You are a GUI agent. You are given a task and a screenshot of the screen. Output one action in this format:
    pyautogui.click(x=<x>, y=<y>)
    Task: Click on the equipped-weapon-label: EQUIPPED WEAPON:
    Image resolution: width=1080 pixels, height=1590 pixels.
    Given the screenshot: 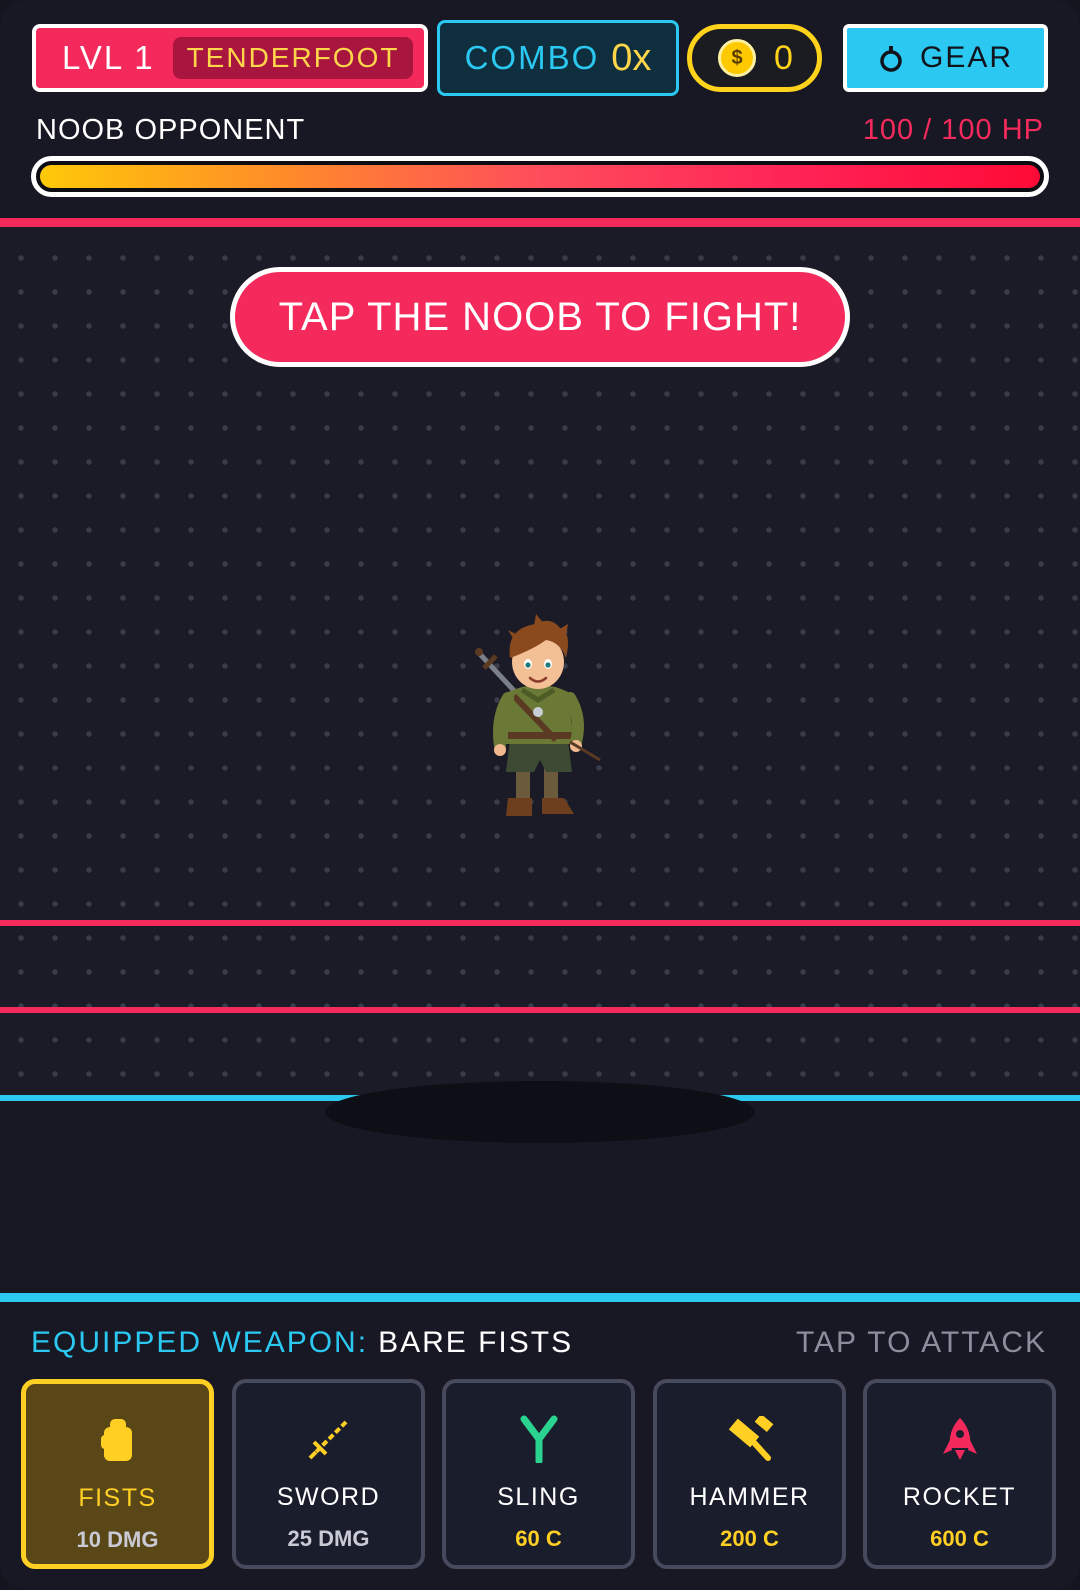 What is the action you would take?
    pyautogui.click(x=200, y=1342)
    